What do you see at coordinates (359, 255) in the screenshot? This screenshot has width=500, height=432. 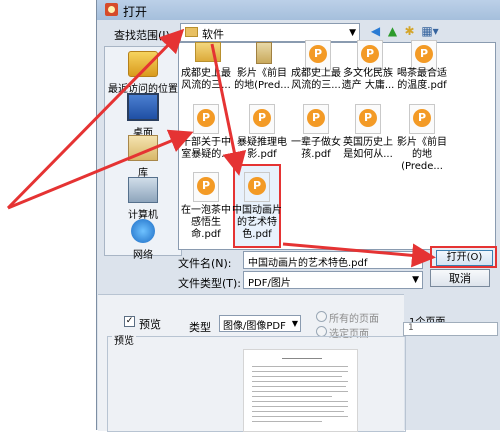 I see `arrow-to-open-button` at bounding box center [359, 255].